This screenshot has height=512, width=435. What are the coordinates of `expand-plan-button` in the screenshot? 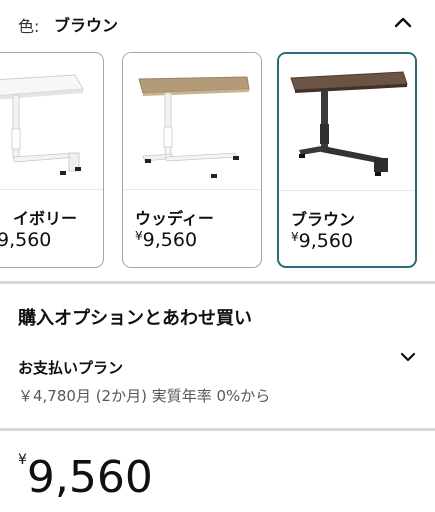 It's located at (408, 357).